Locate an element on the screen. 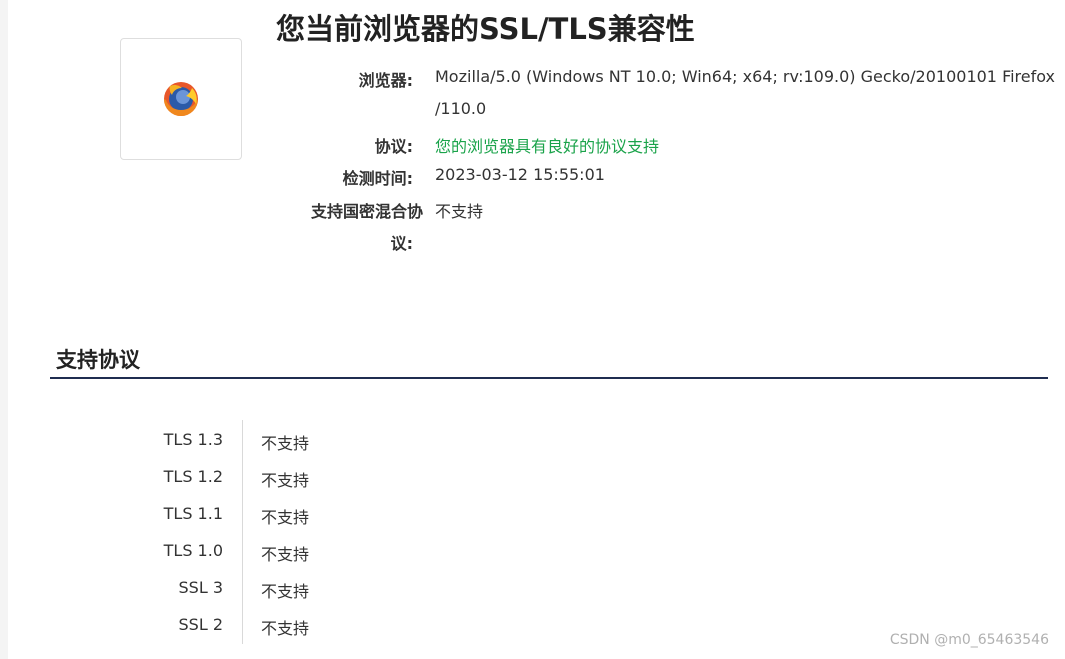 The width and height of the screenshot is (1065, 659). protocol-table-divider is located at coordinates (242, 532).